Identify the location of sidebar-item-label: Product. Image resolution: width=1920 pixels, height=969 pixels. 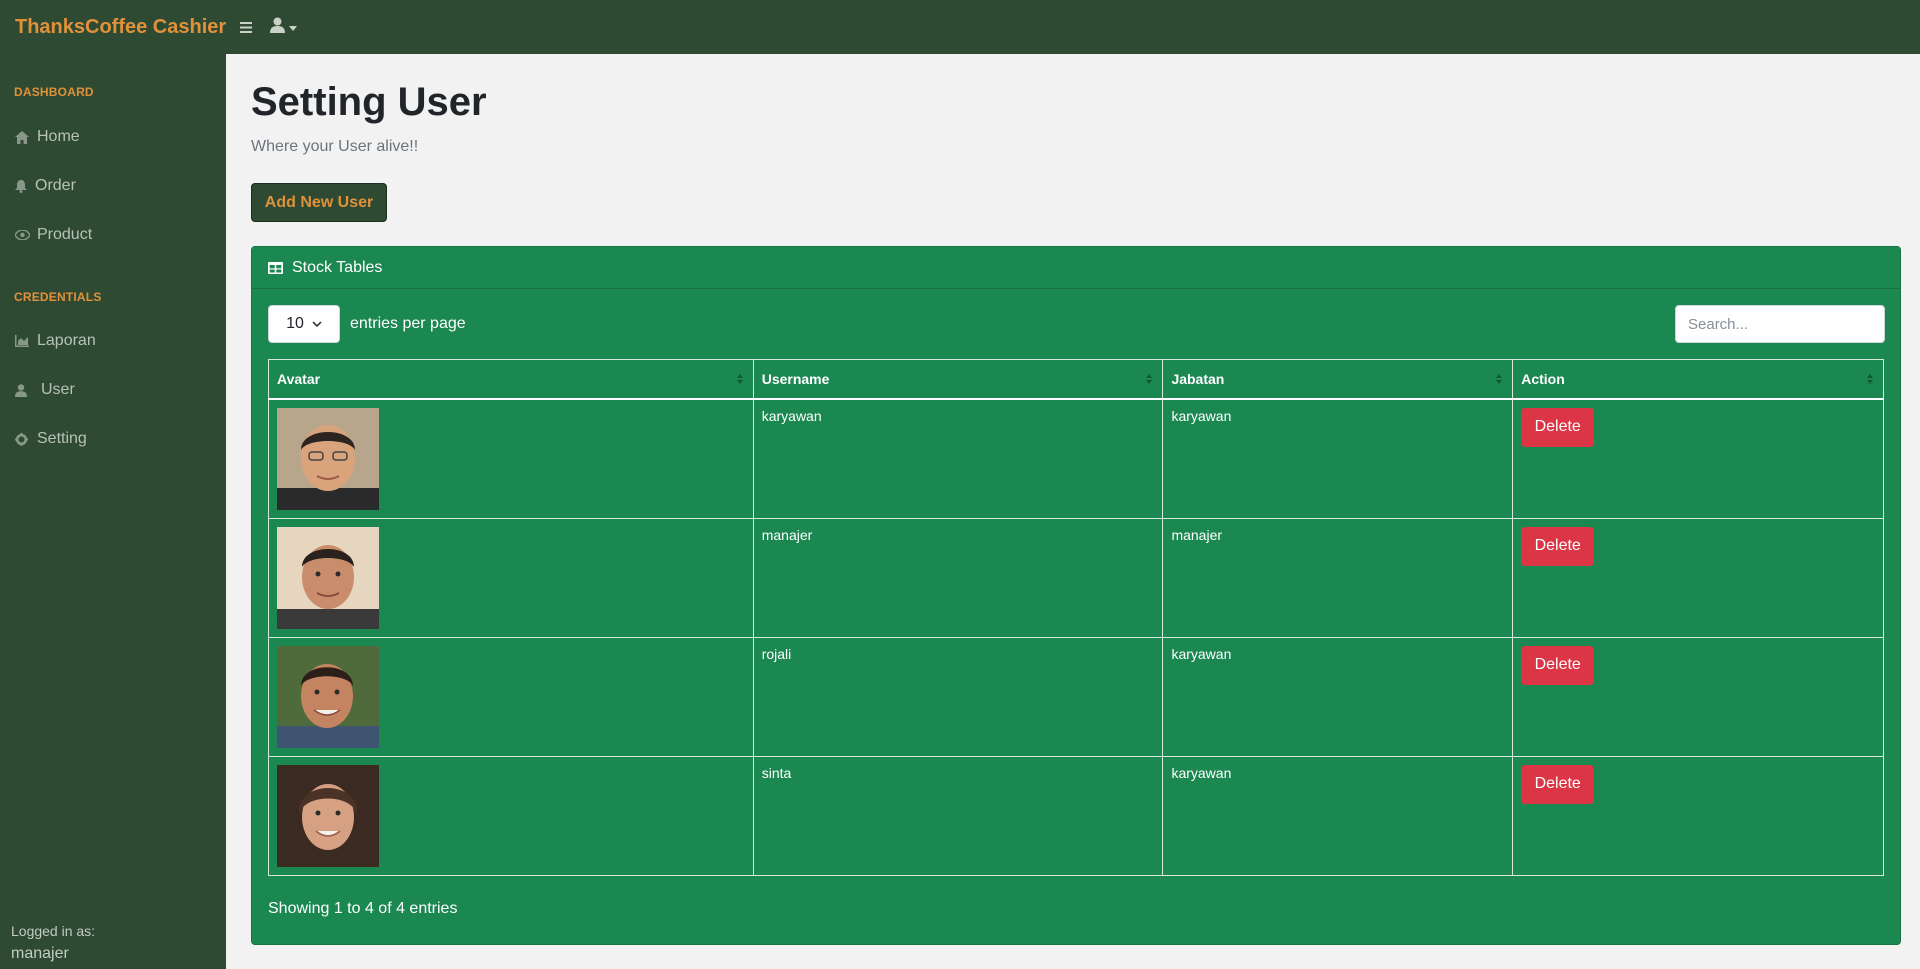
(65, 234).